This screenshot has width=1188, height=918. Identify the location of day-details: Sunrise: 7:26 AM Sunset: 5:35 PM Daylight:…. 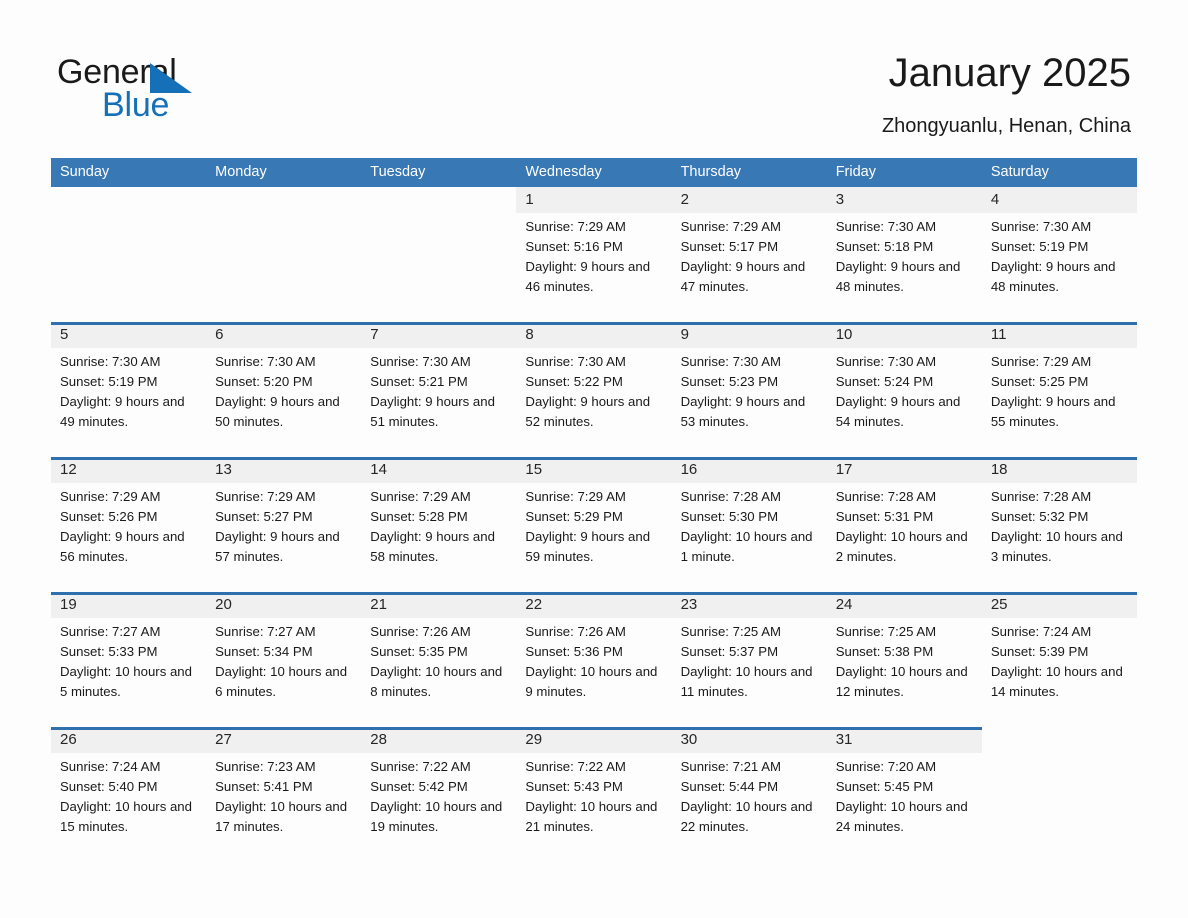
(438, 660).